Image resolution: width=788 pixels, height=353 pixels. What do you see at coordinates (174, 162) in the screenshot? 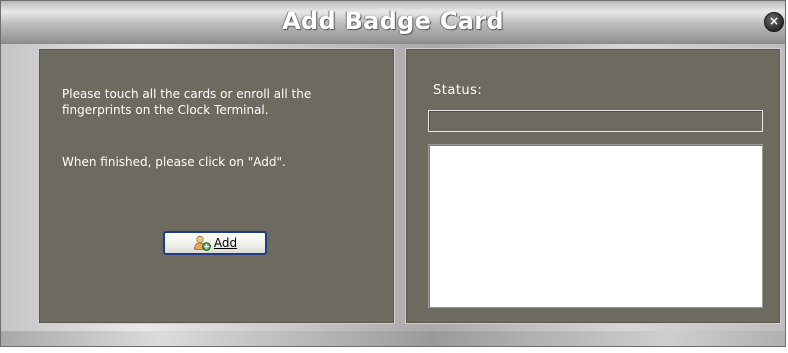
I see `finish-instruction-text: When finished, please click on "Add".` at bounding box center [174, 162].